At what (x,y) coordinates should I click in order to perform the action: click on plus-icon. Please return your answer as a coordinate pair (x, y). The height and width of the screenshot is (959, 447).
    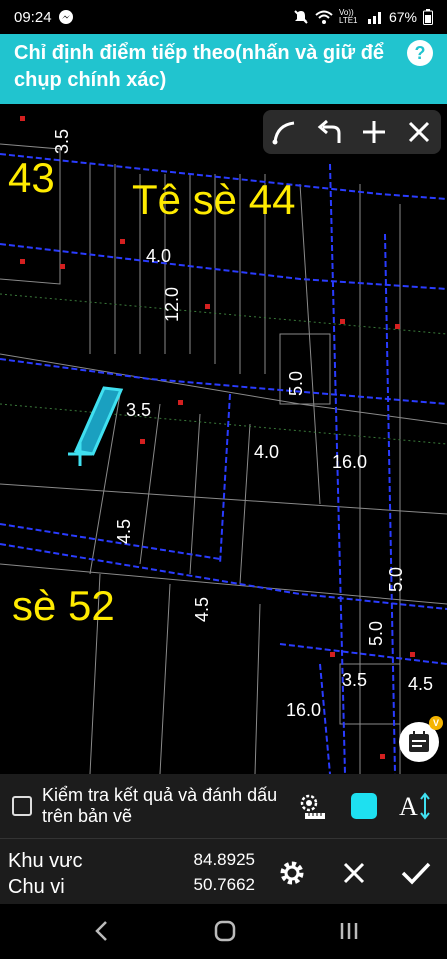
    Looking at the image, I should click on (374, 132).